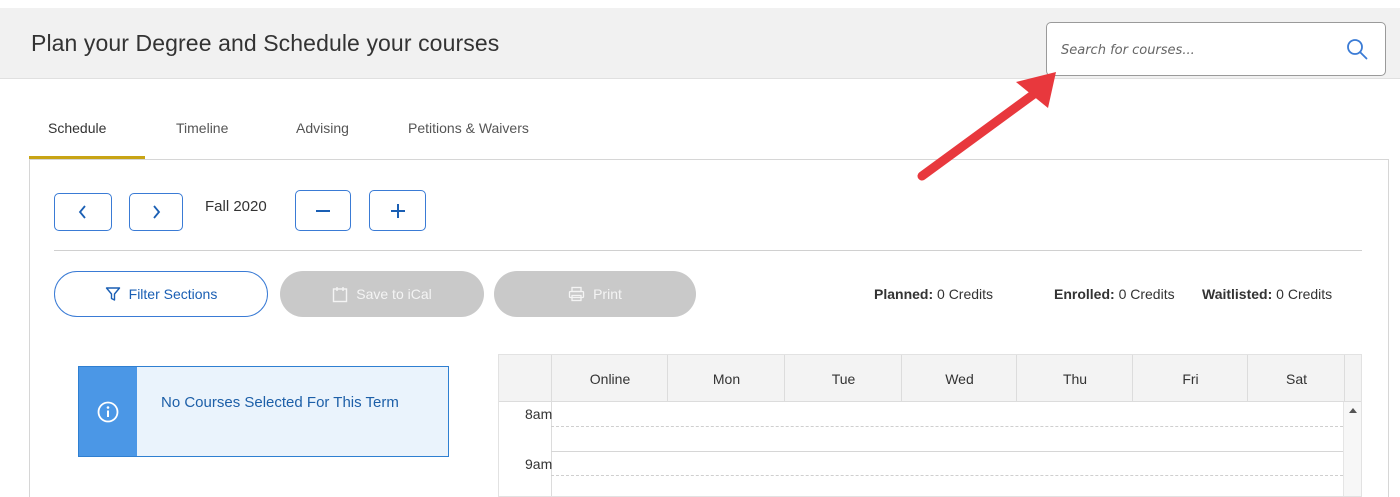 This screenshot has width=1400, height=497. Describe the element at coordinates (1352, 449) in the screenshot. I see `calendar-scrollbar` at that location.